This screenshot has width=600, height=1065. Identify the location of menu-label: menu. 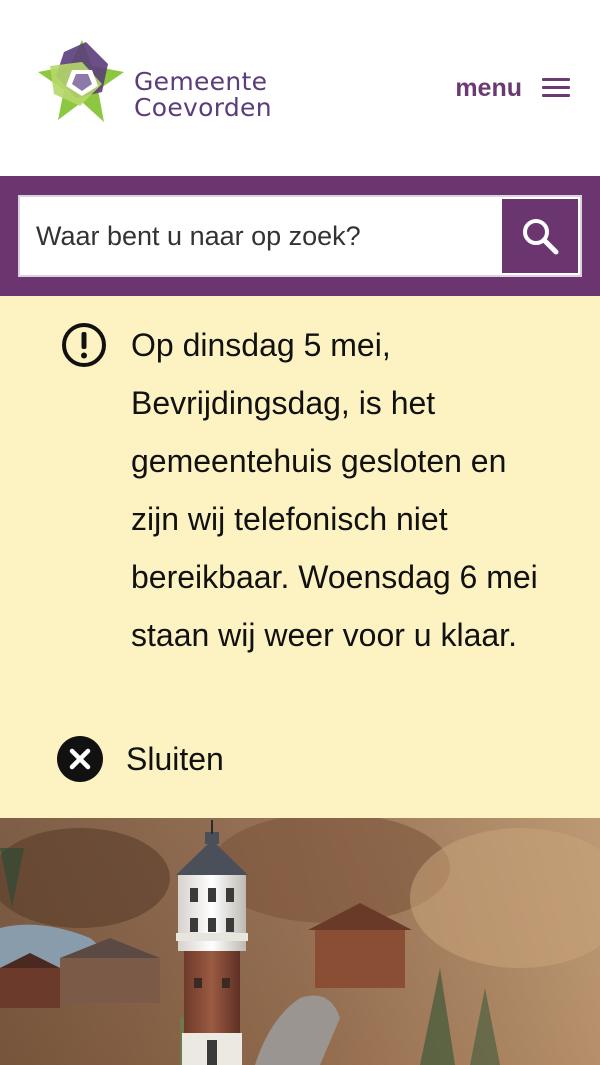
(488, 87).